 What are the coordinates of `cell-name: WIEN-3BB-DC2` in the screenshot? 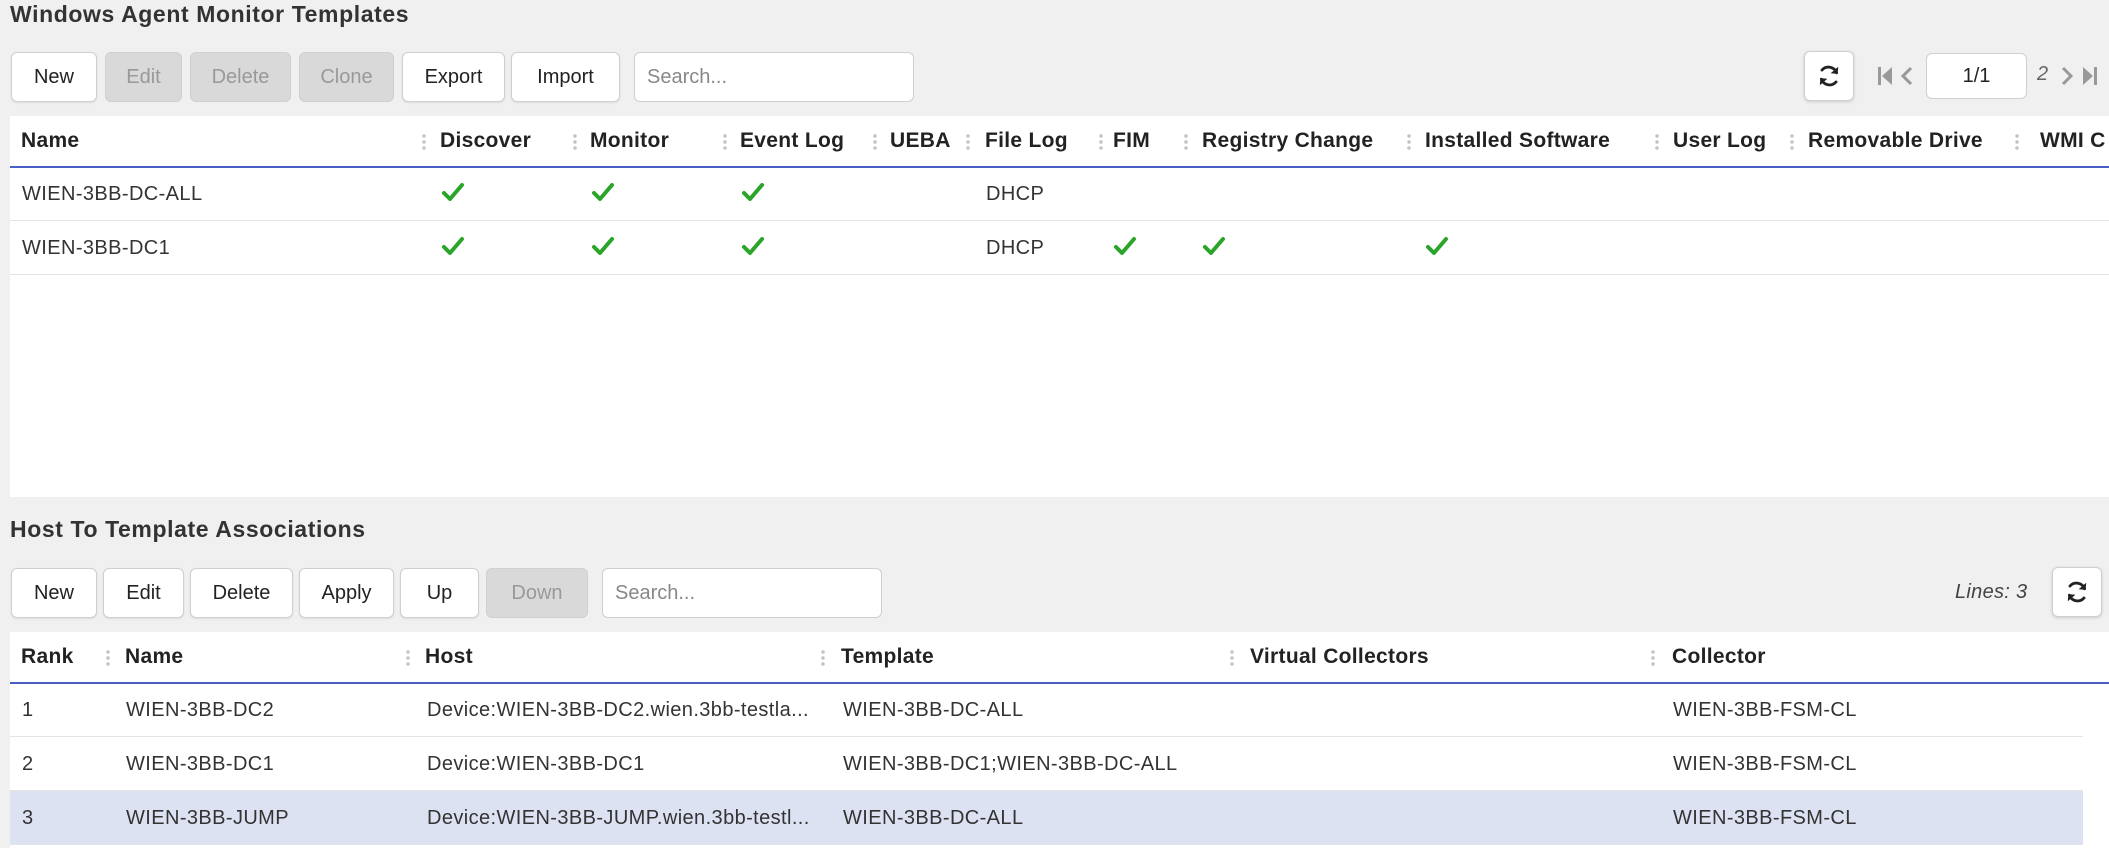 It's located at (200, 710).